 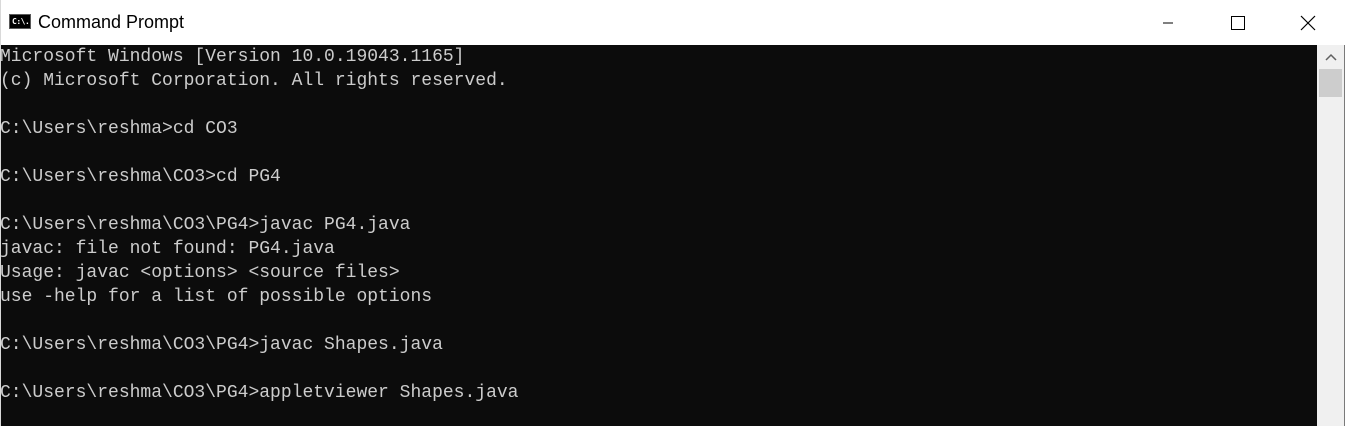 I want to click on maximize-icon, so click(x=1238, y=22).